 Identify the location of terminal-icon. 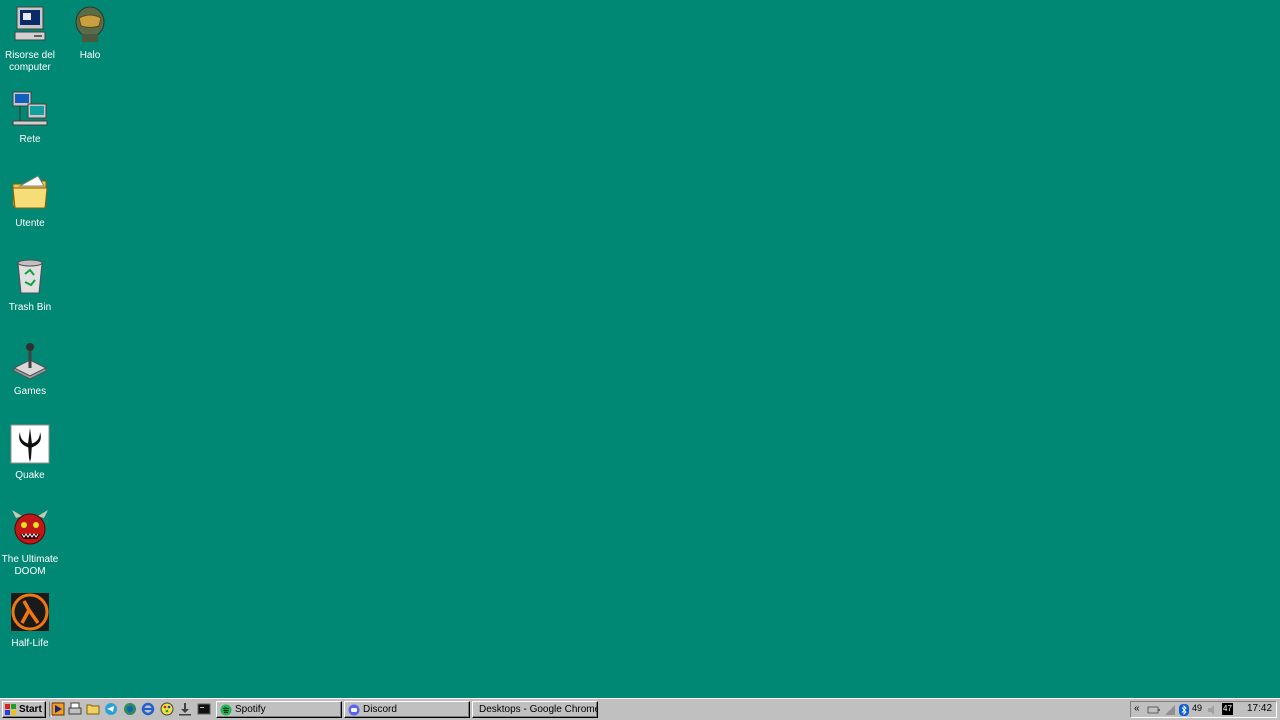
(204, 709).